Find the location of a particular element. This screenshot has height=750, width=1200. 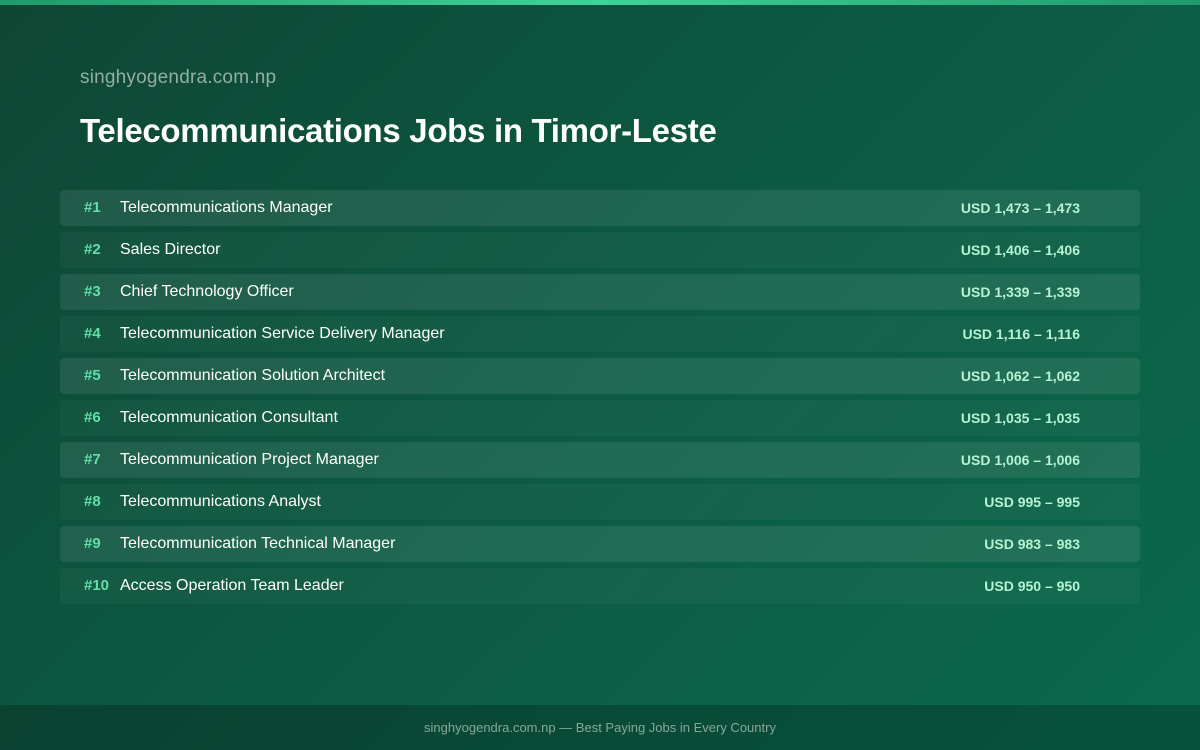

job-salary: USD 950 – 950 is located at coordinates (1032, 586).